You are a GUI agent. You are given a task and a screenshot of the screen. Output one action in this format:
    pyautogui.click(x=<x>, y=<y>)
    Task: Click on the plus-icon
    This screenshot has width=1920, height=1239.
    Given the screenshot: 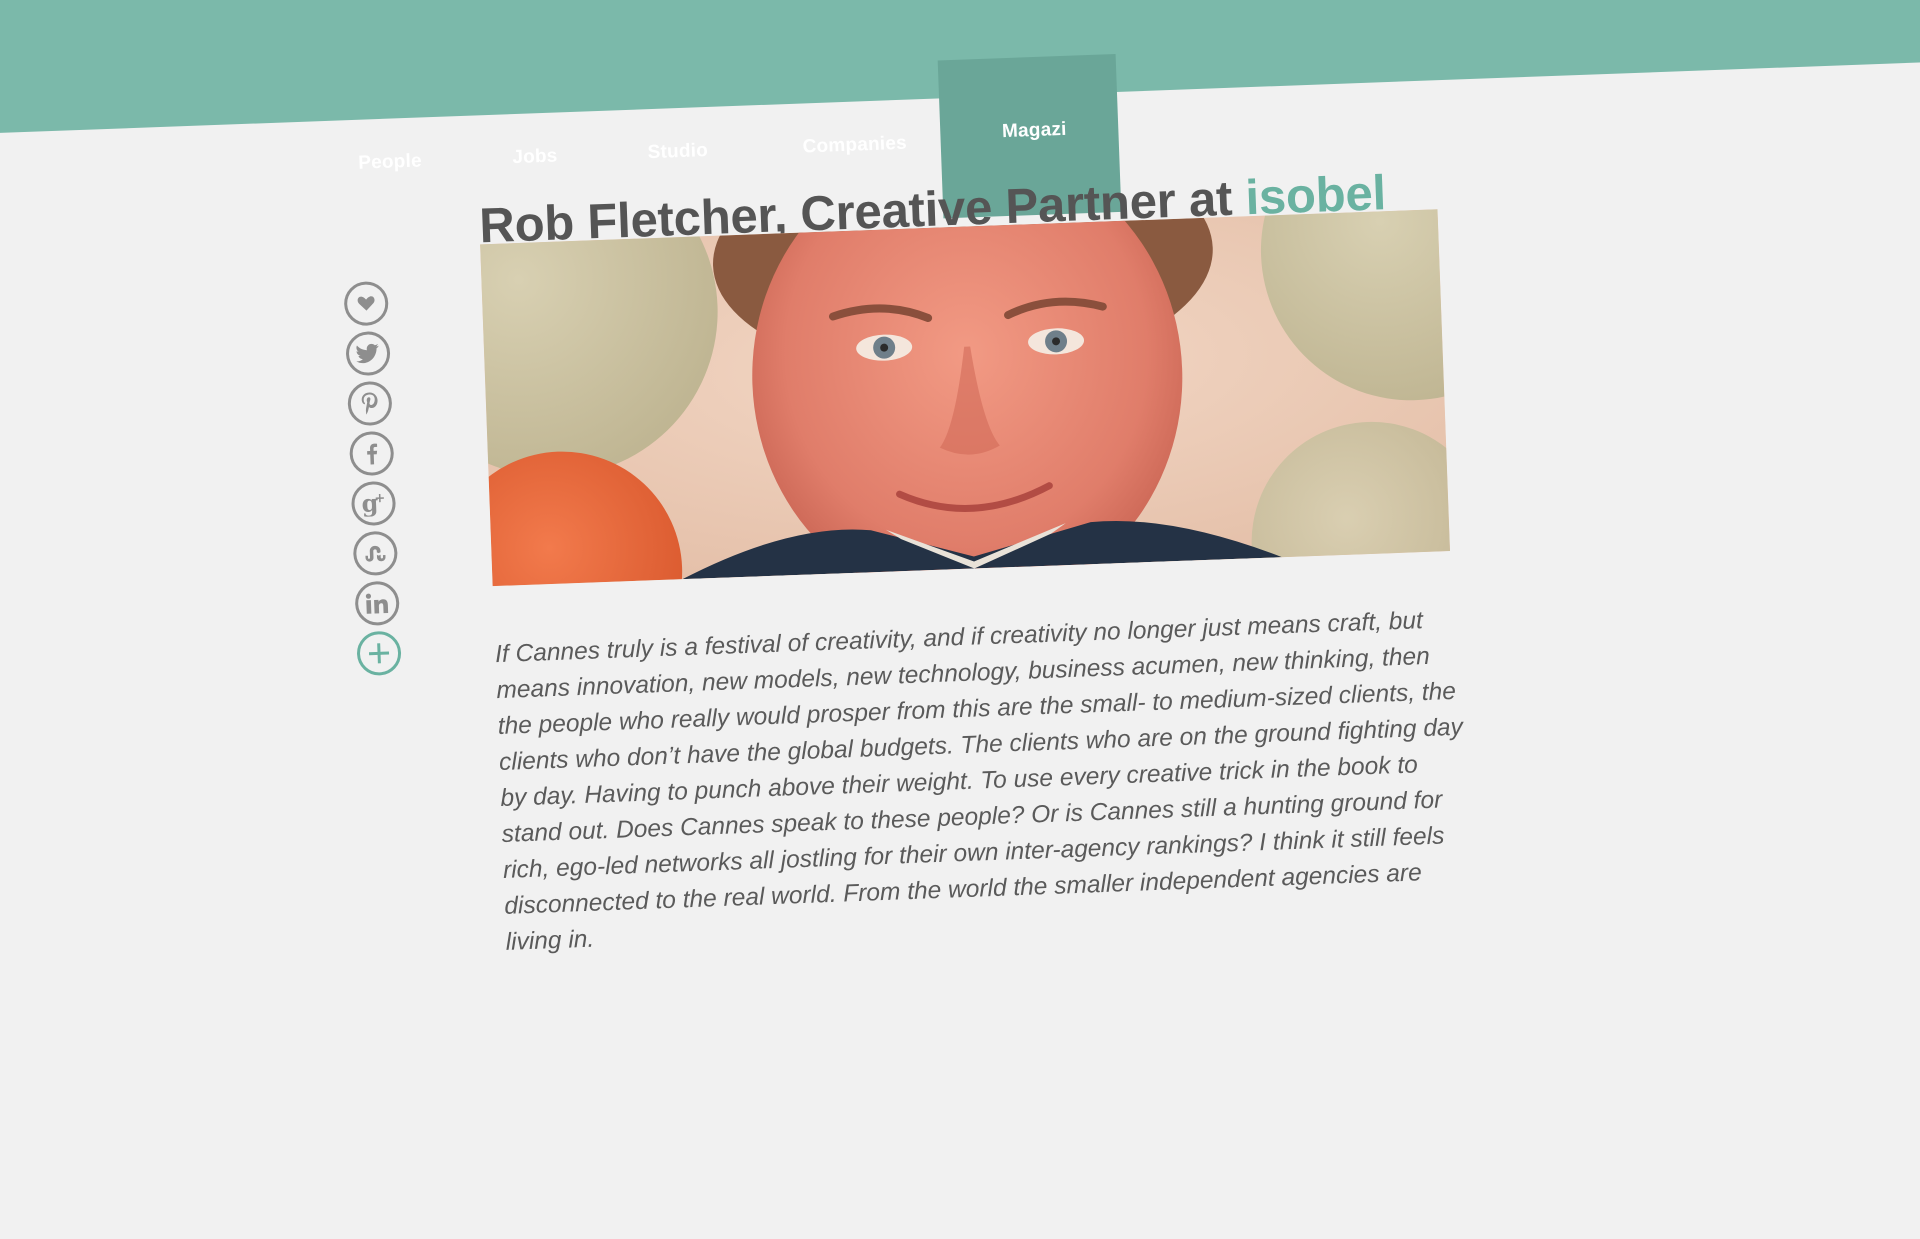 What is the action you would take?
    pyautogui.click(x=379, y=653)
    